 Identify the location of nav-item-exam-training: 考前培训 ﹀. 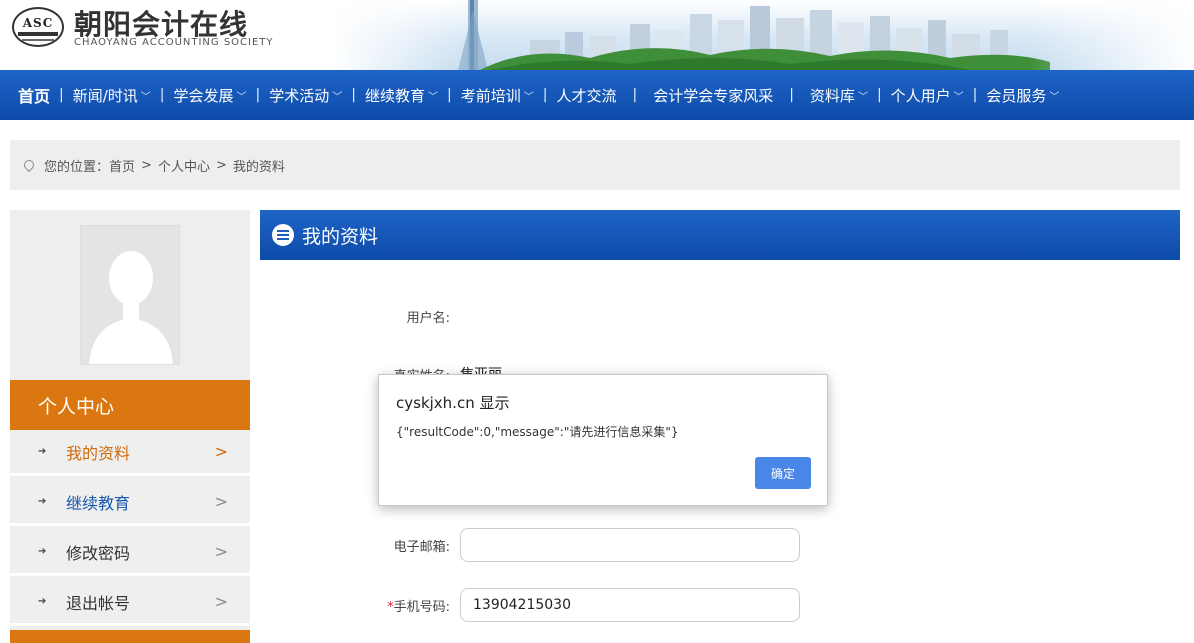
(497, 95).